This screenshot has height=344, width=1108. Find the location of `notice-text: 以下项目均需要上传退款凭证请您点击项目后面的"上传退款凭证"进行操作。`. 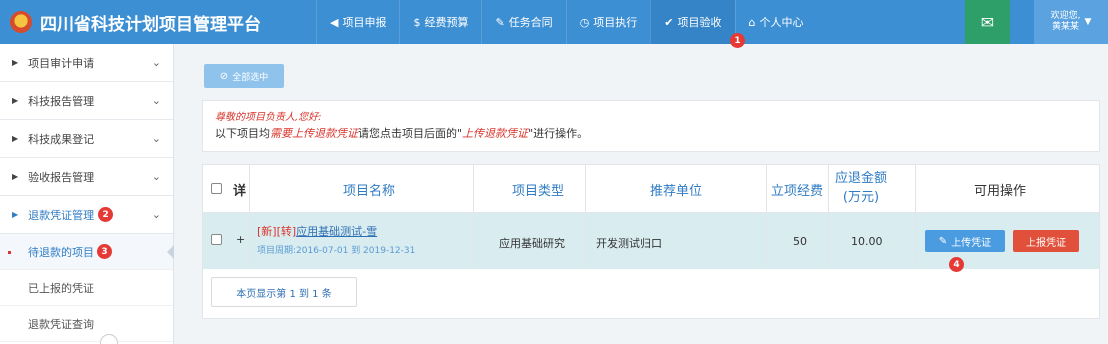

notice-text: 以下项目均需要上传退款凭证请您点击项目后面的"上传退款凭证"进行操作。 is located at coordinates (651, 134).